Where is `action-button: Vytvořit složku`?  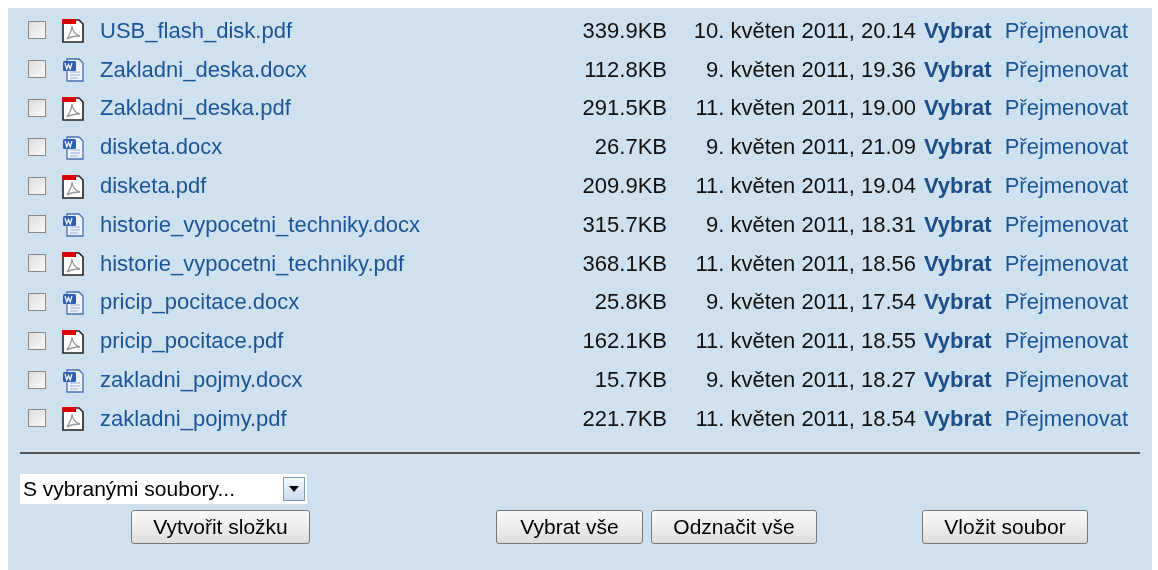 action-button: Vytvořit složku is located at coordinates (220, 526).